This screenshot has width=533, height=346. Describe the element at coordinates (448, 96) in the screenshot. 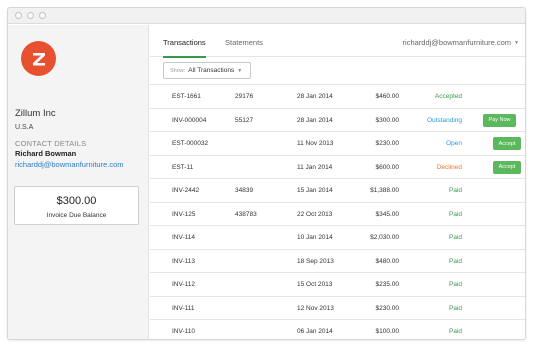

I see `status-badge: Accepted` at that location.